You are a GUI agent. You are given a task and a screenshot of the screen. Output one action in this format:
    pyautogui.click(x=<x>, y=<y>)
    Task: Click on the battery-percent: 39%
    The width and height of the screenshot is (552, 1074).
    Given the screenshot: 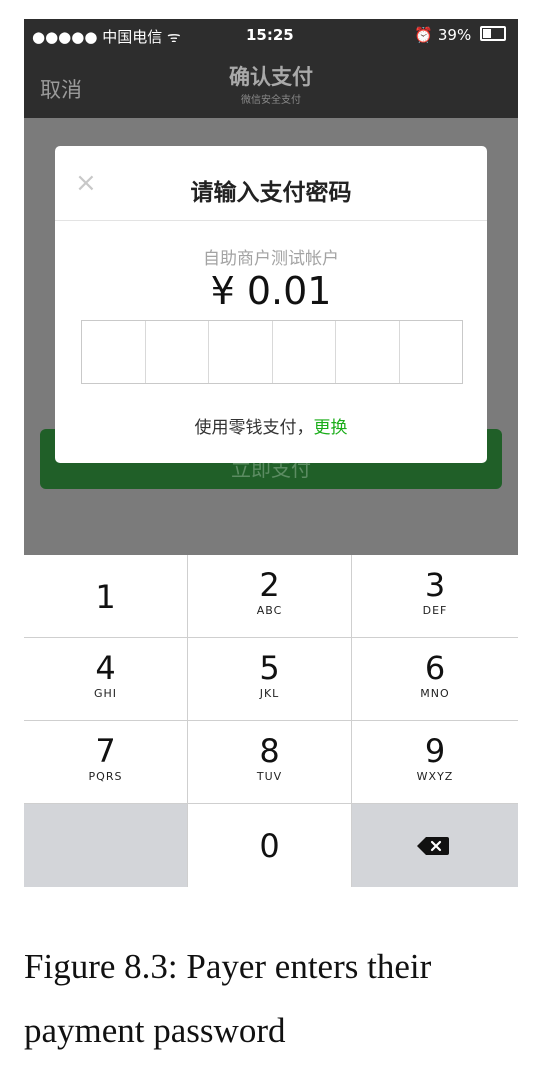 What is the action you would take?
    pyautogui.click(x=454, y=35)
    